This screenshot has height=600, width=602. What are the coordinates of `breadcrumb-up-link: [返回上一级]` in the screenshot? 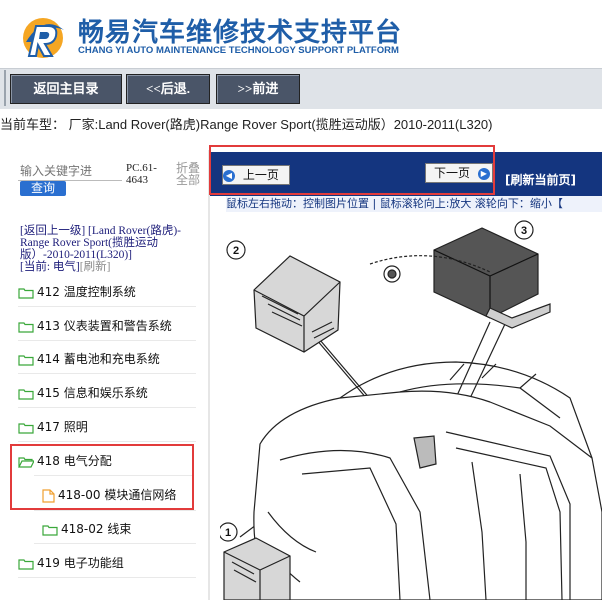 It's located at (52, 231).